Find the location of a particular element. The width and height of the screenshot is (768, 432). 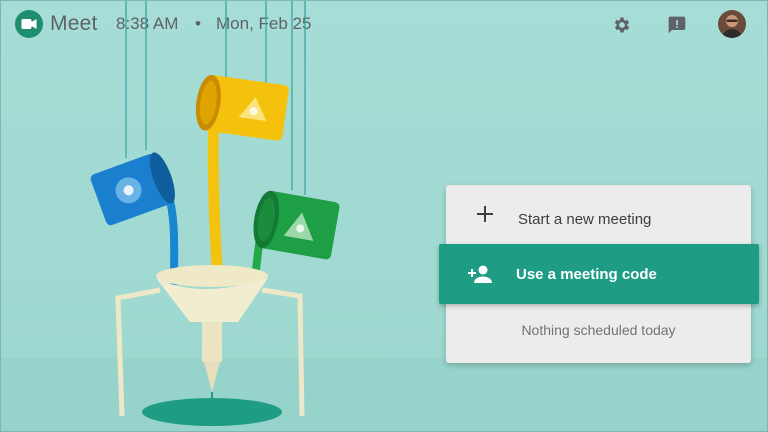

add-person-icon is located at coordinates (480, 274).